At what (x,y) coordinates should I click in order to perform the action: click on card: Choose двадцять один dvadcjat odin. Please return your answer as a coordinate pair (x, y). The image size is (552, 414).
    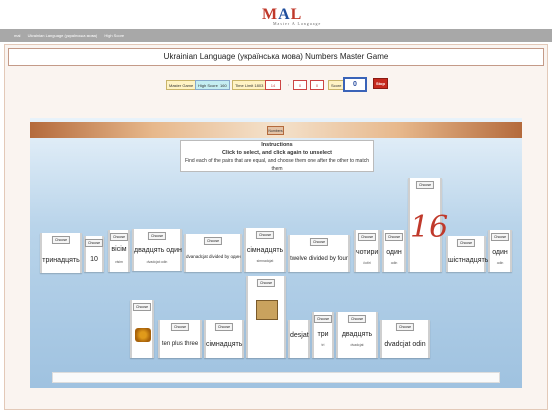
    Looking at the image, I should click on (157, 250).